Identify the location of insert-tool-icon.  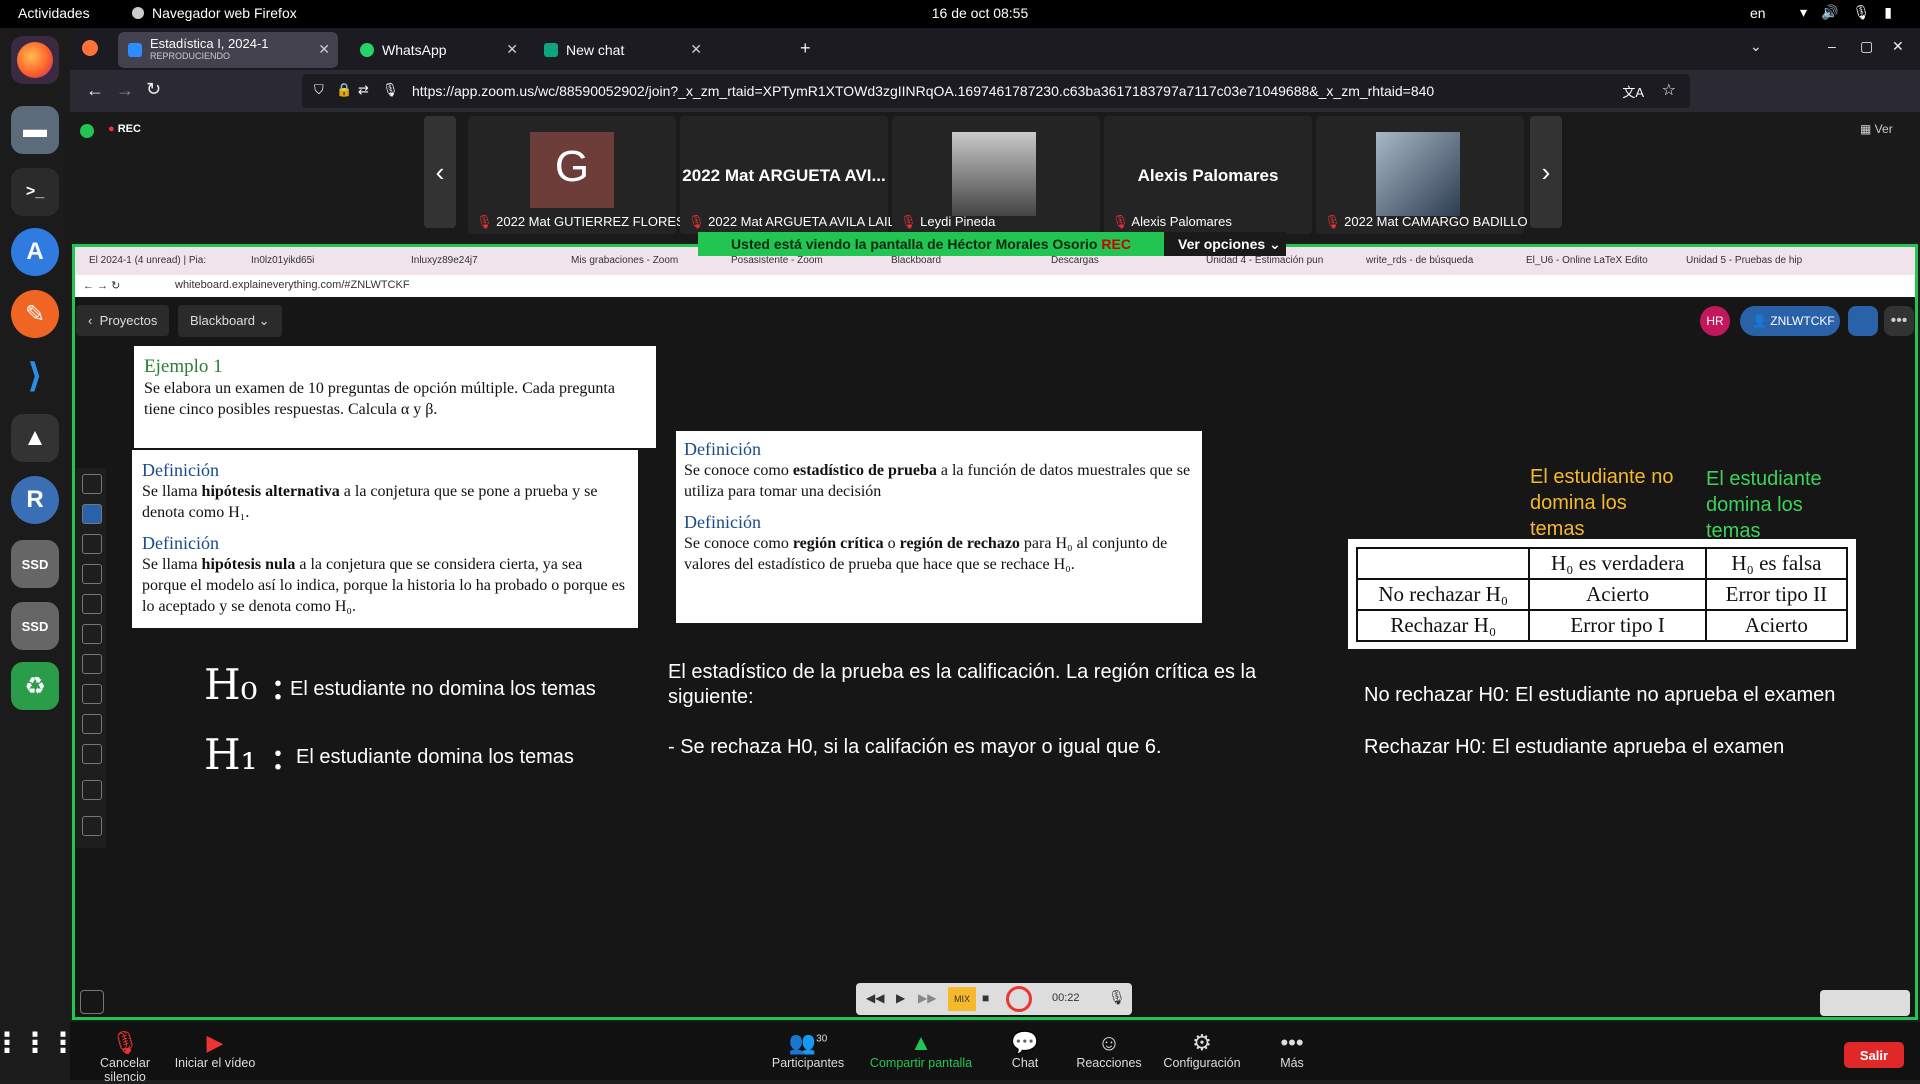
(92, 724).